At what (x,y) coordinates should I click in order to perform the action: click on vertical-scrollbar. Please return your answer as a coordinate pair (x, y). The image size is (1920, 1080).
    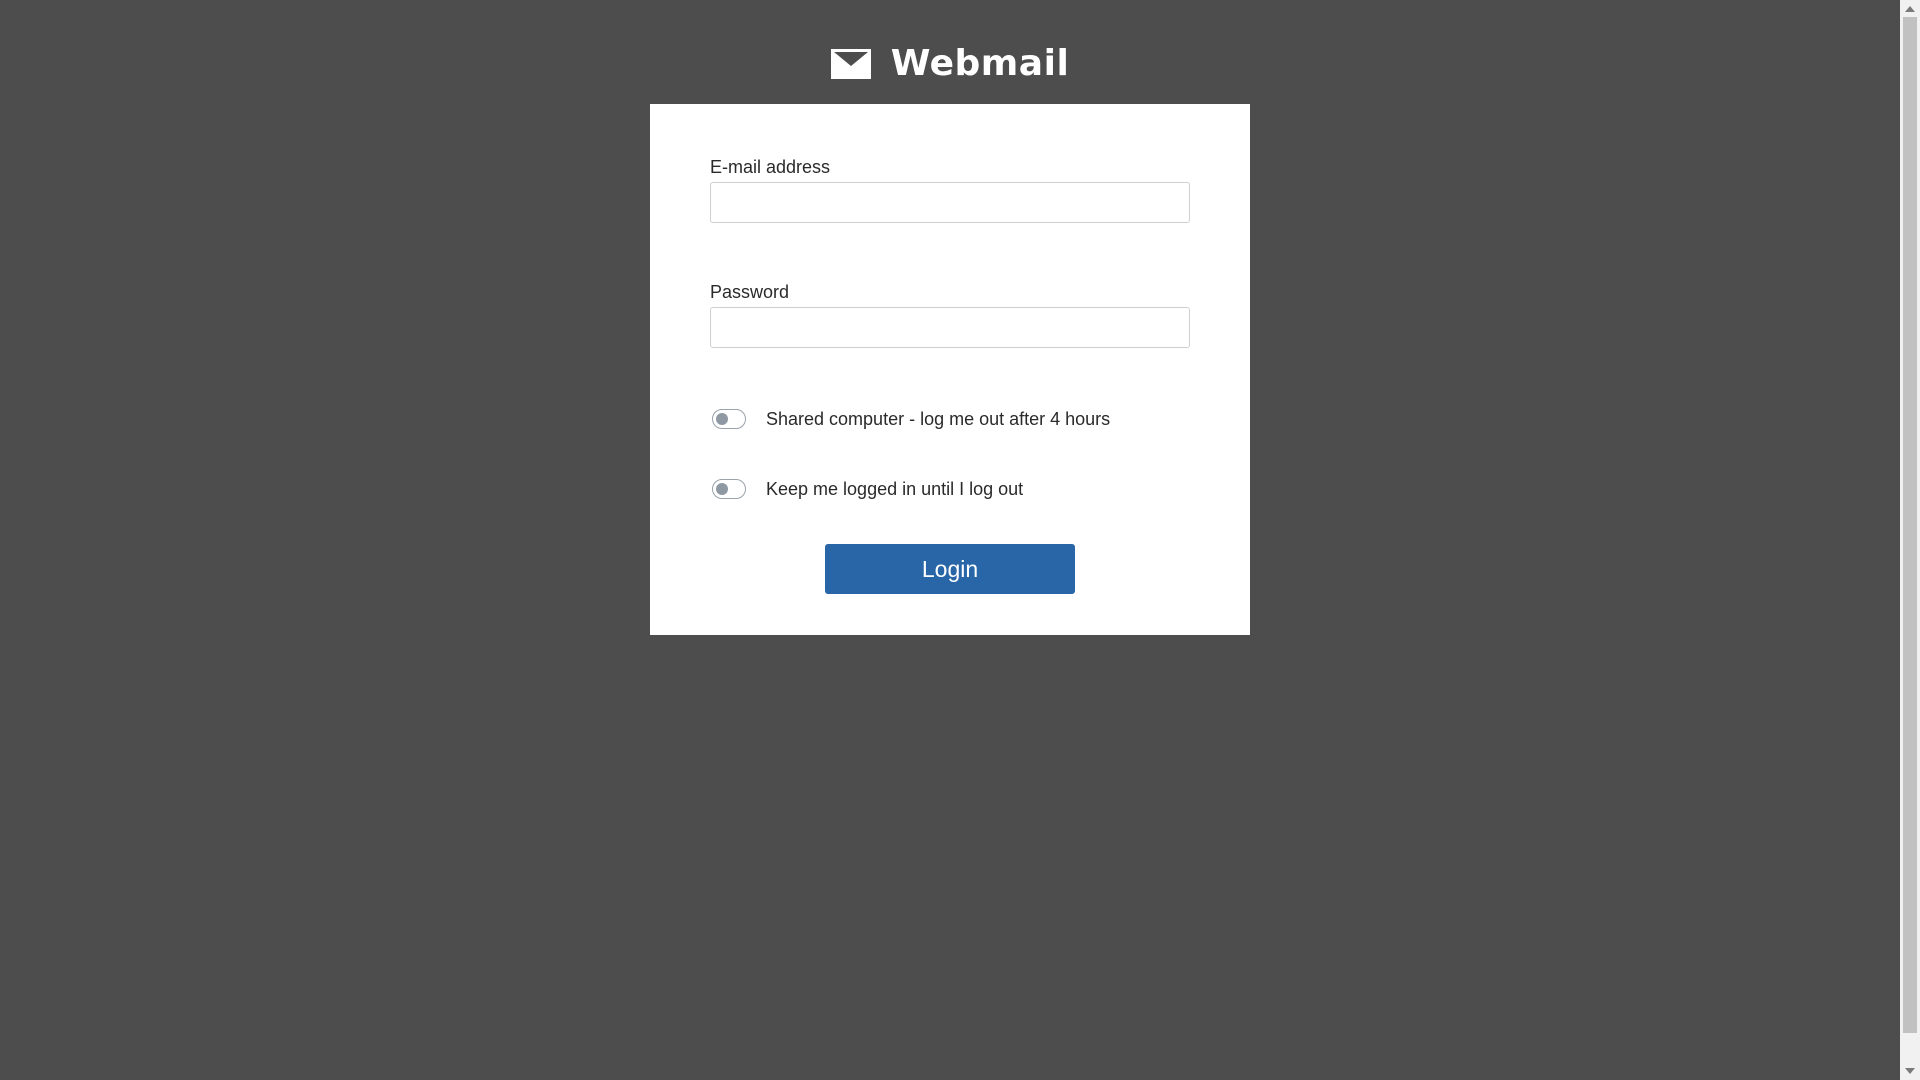
    Looking at the image, I should click on (1910, 540).